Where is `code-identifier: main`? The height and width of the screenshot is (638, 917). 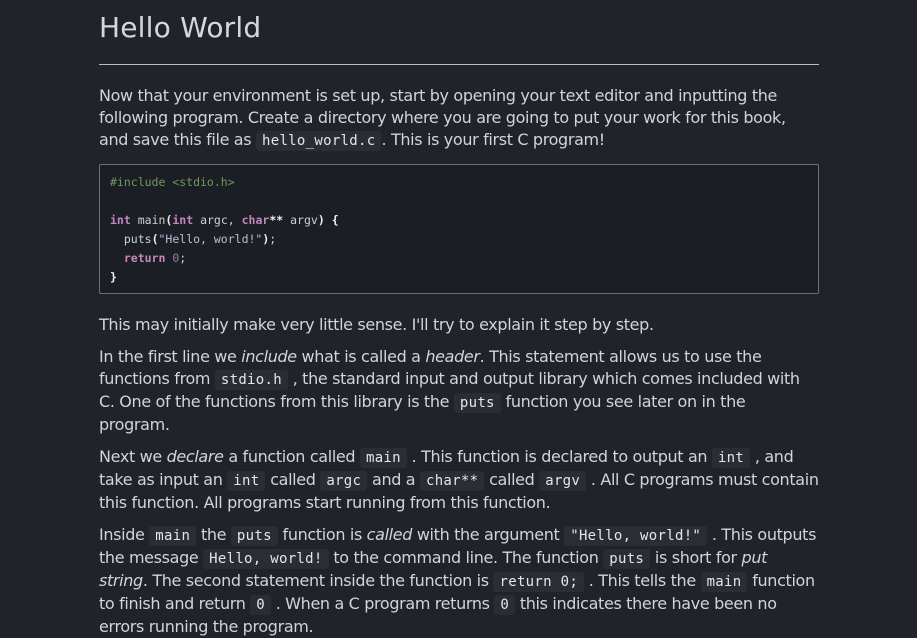 code-identifier: main is located at coordinates (151, 220).